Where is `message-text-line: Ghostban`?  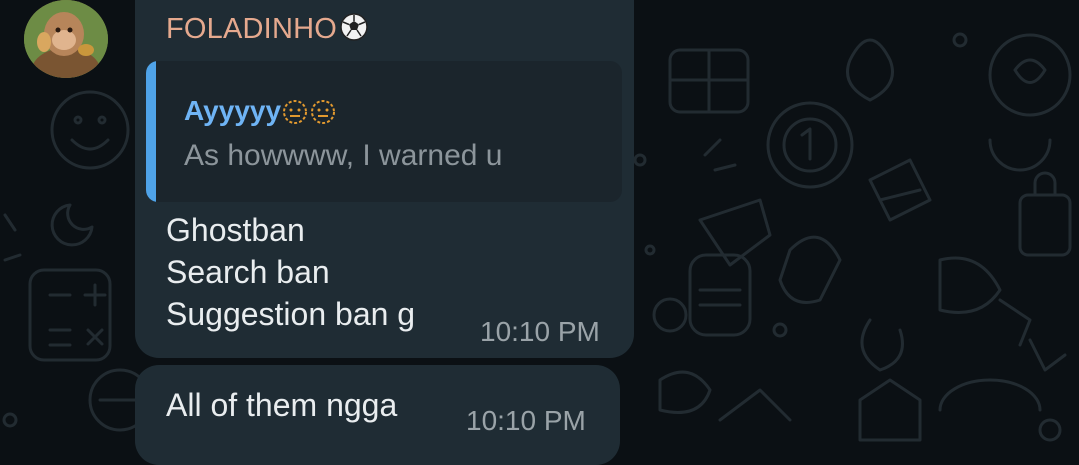 message-text-line: Ghostban is located at coordinates (235, 230).